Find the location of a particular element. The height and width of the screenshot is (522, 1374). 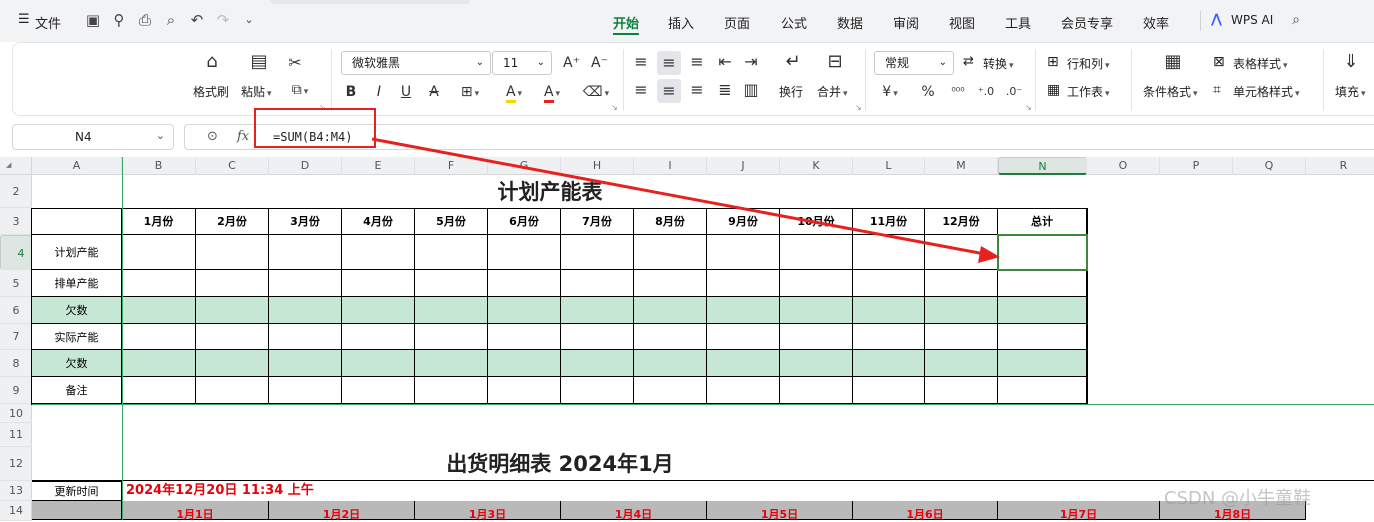

arrow-head is located at coordinates (989, 254).